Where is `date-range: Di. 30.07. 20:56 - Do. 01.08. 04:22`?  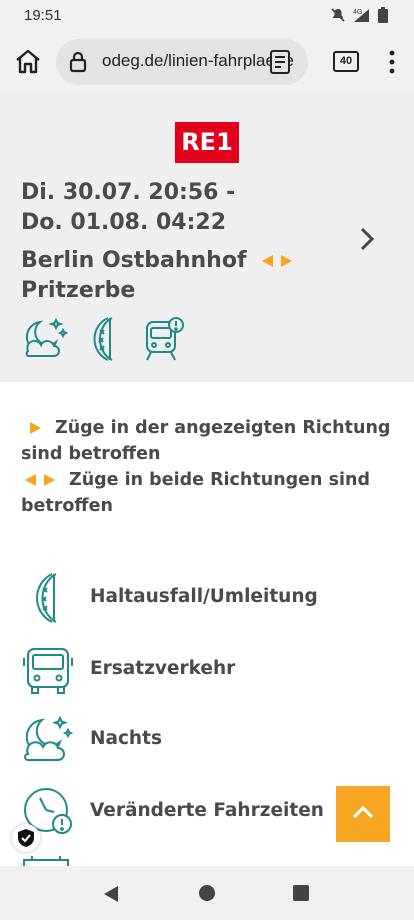 date-range: Di. 30.07. 20:56 - Do. 01.08. 04:22 is located at coordinates (128, 207).